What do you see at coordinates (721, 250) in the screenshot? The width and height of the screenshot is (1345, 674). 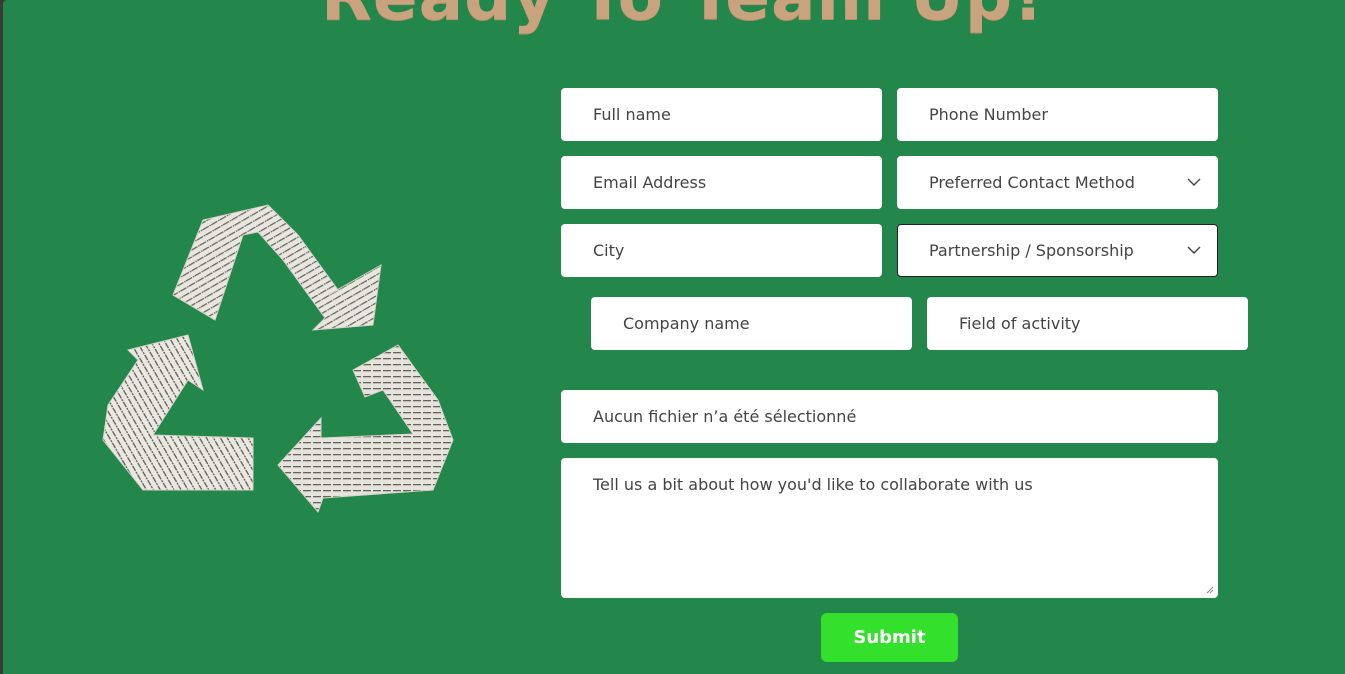 I see `city-field: City` at bounding box center [721, 250].